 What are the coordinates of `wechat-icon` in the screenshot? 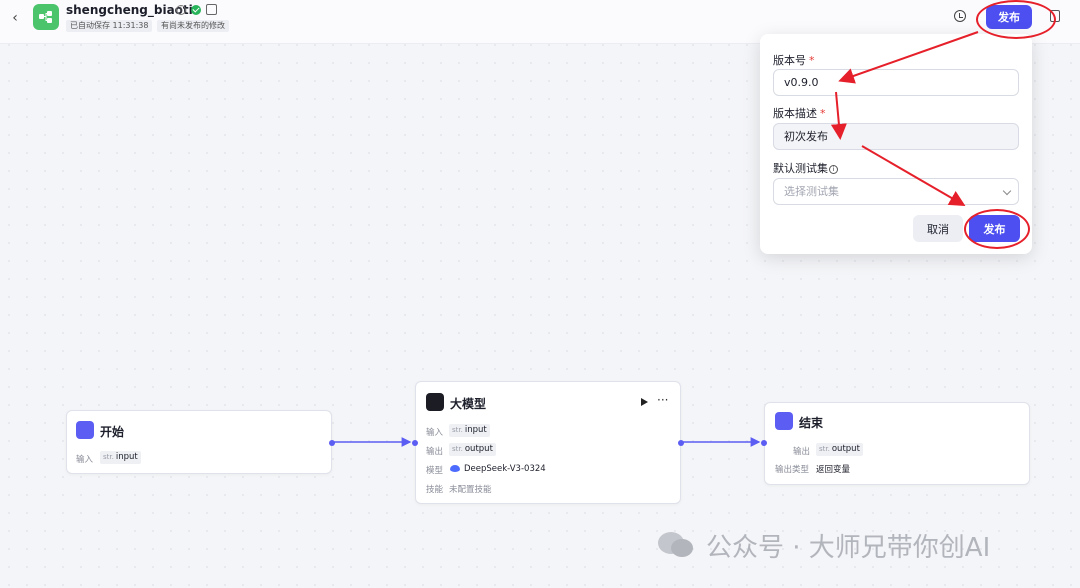 It's located at (675, 544).